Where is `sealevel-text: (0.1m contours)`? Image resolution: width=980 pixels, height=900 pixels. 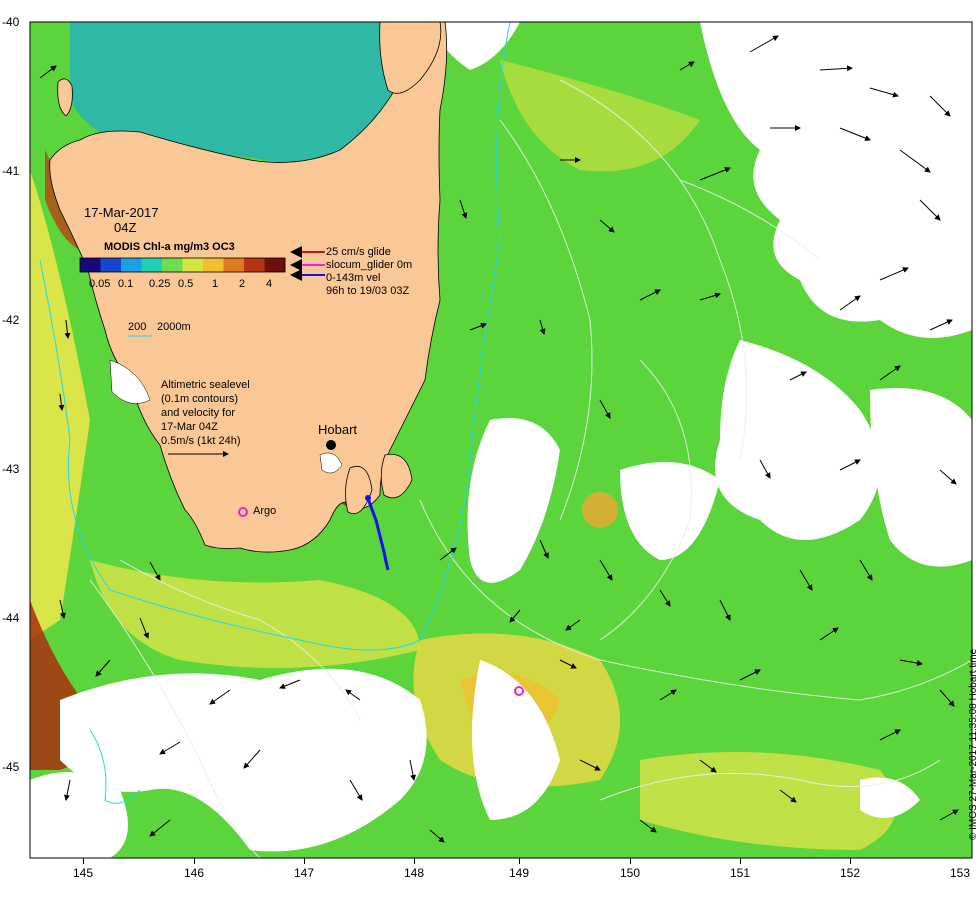 sealevel-text: (0.1m contours) is located at coordinates (200, 399).